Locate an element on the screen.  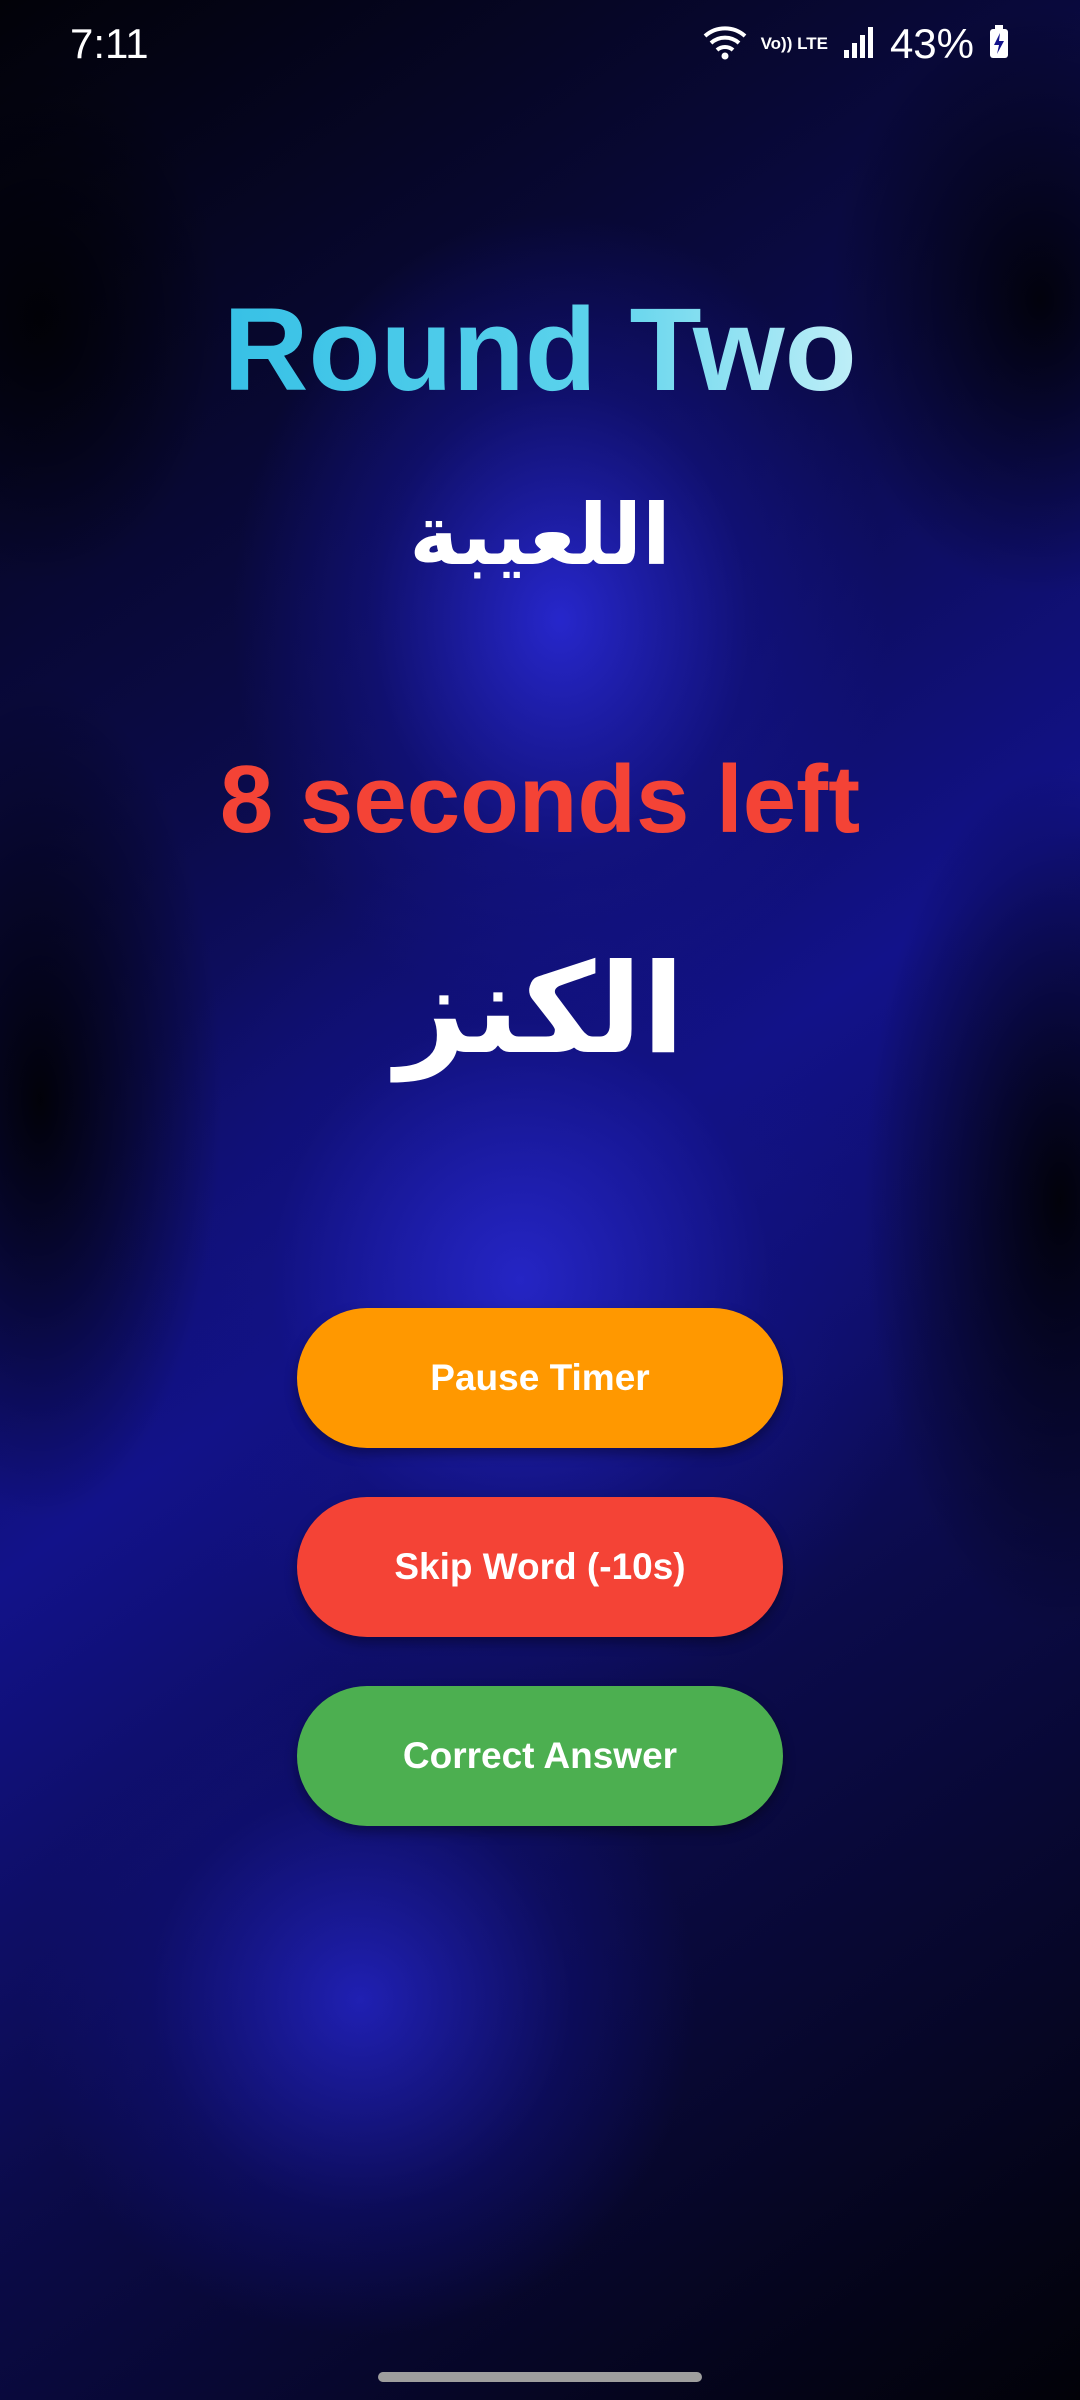
status-icons: Vo)) LTE 43% is located at coordinates (849, 44).